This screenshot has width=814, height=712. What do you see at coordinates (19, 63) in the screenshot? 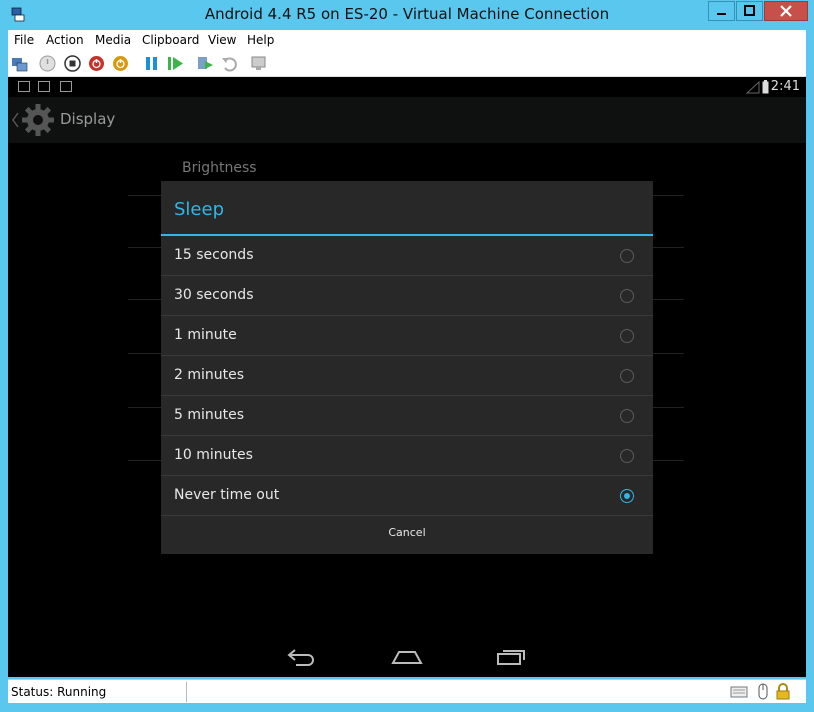
I see `ctrl-alt-del-icon` at bounding box center [19, 63].